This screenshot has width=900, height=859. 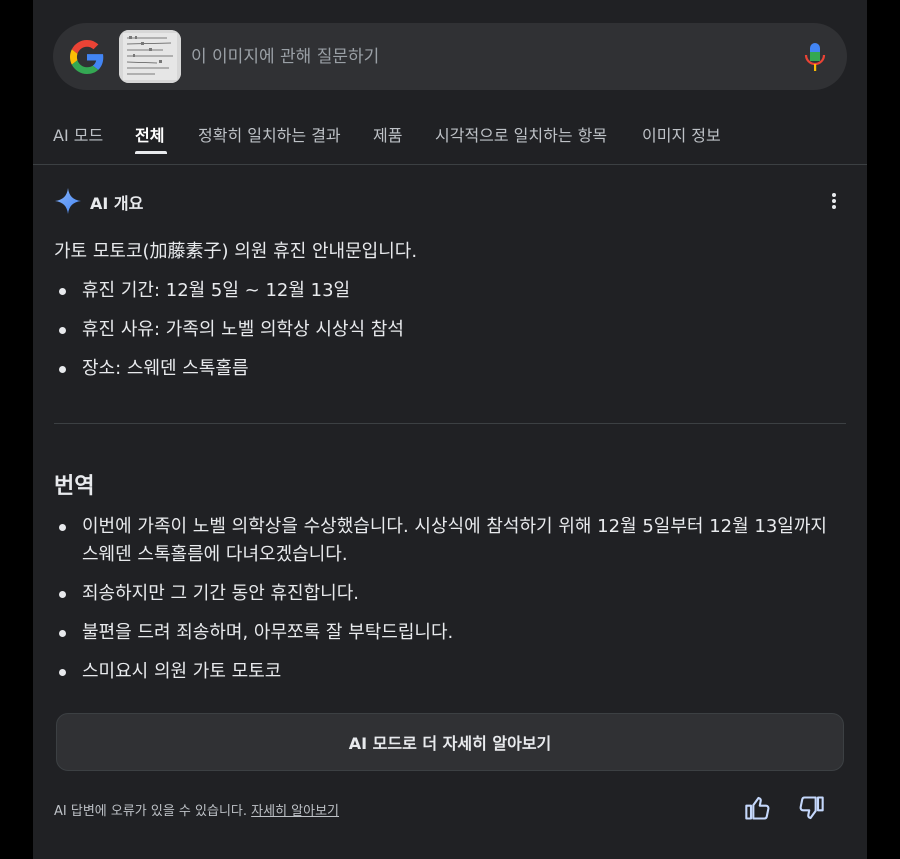 I want to click on thumbs-up-icon, so click(x=758, y=808).